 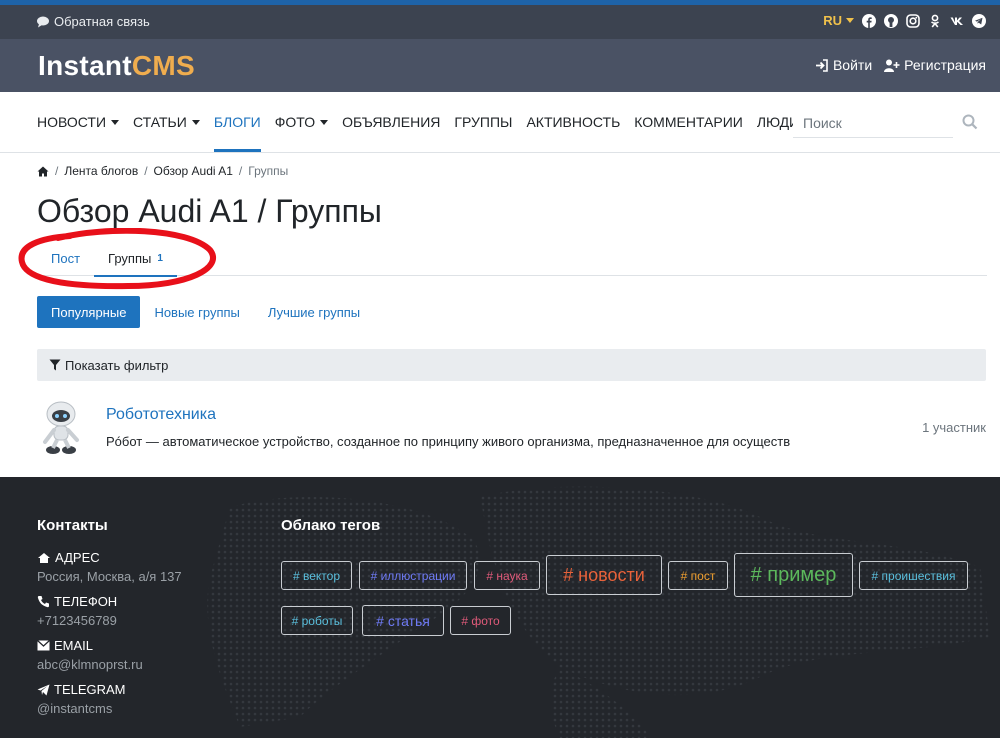 I want to click on tag-link: # новости, so click(x=604, y=575).